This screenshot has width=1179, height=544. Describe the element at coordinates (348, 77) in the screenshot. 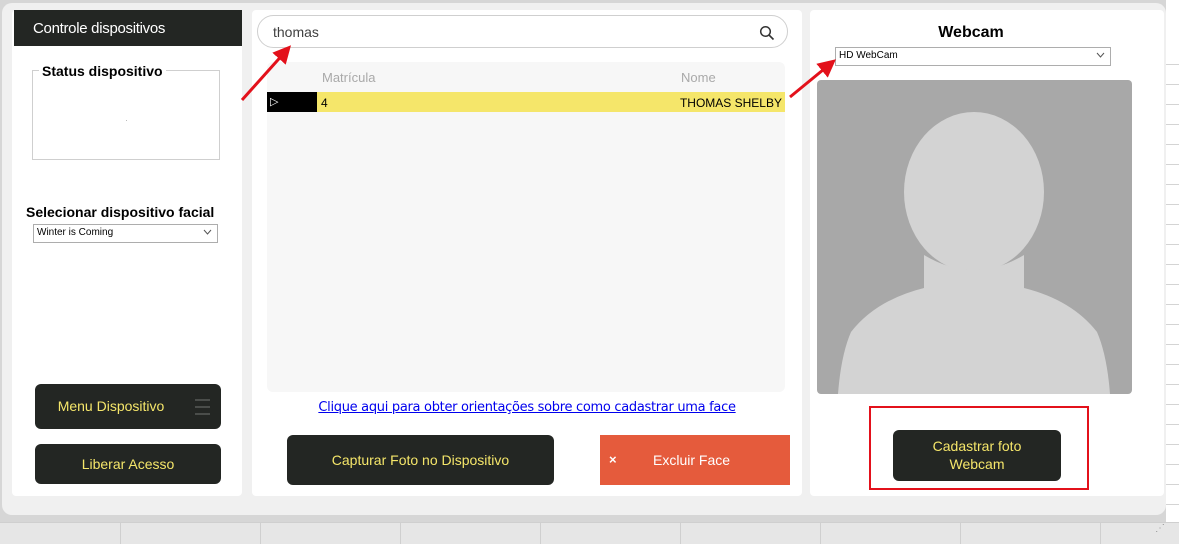

I see `column-header-matricula: Matrícula` at that location.